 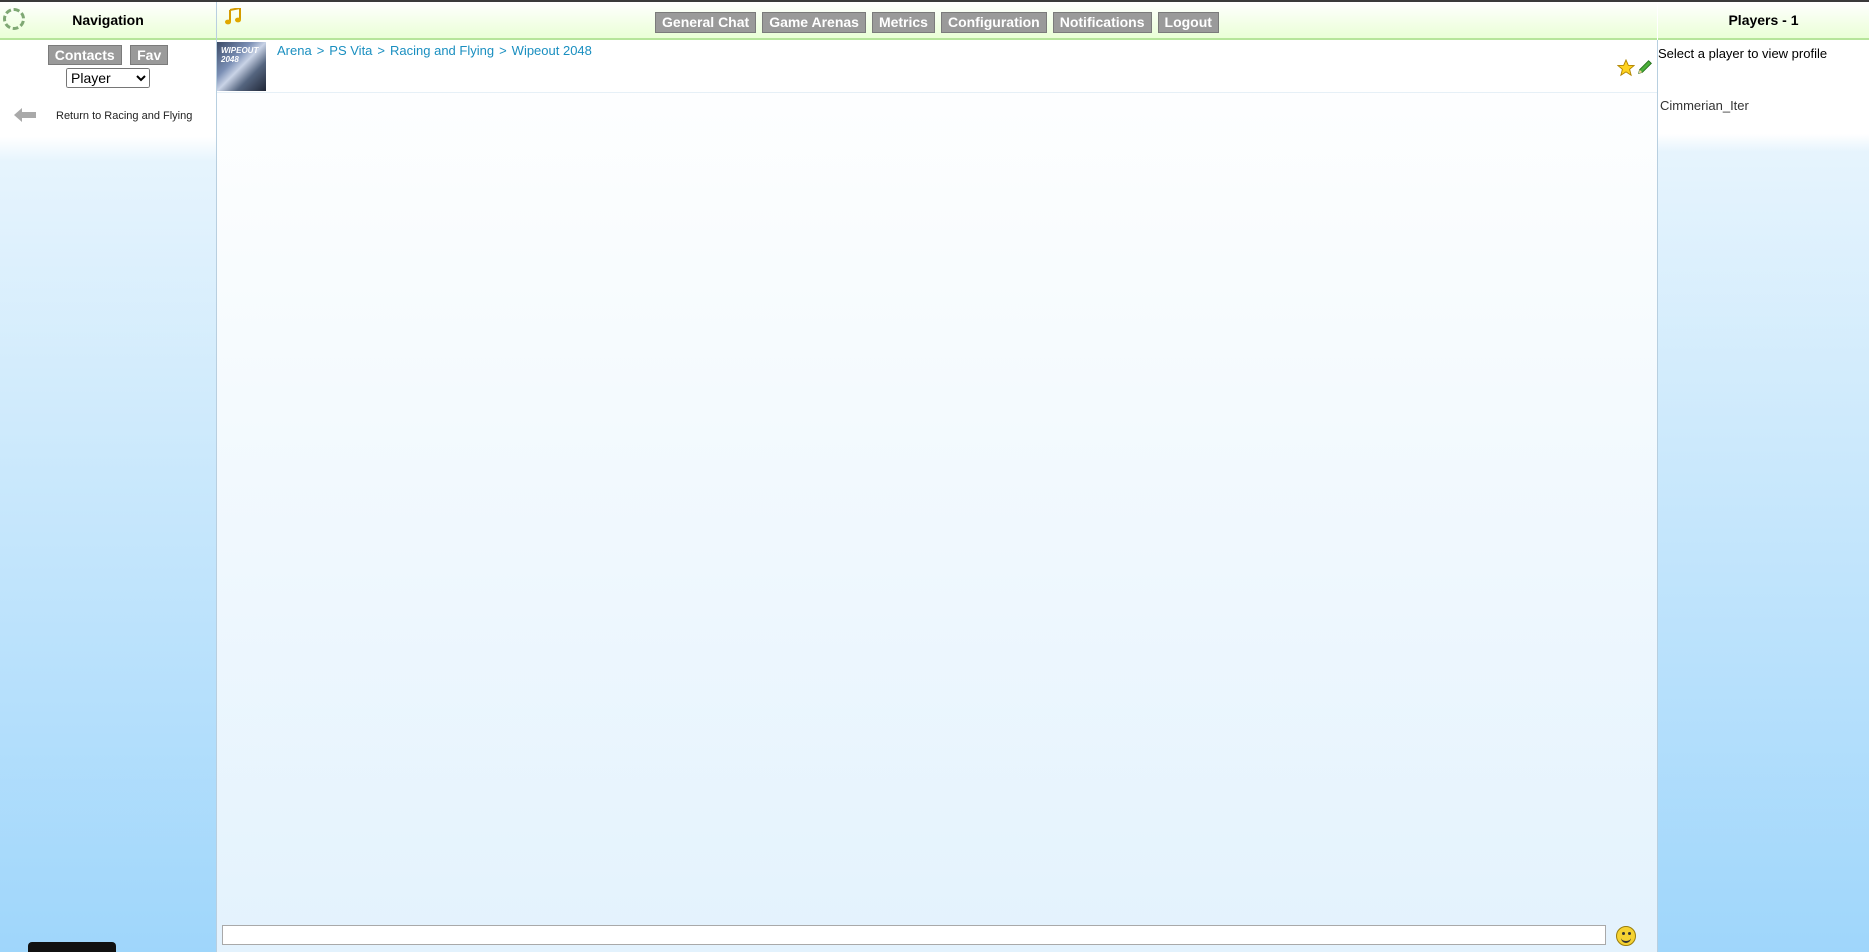 I want to click on fav-button: Fav, so click(x=149, y=55).